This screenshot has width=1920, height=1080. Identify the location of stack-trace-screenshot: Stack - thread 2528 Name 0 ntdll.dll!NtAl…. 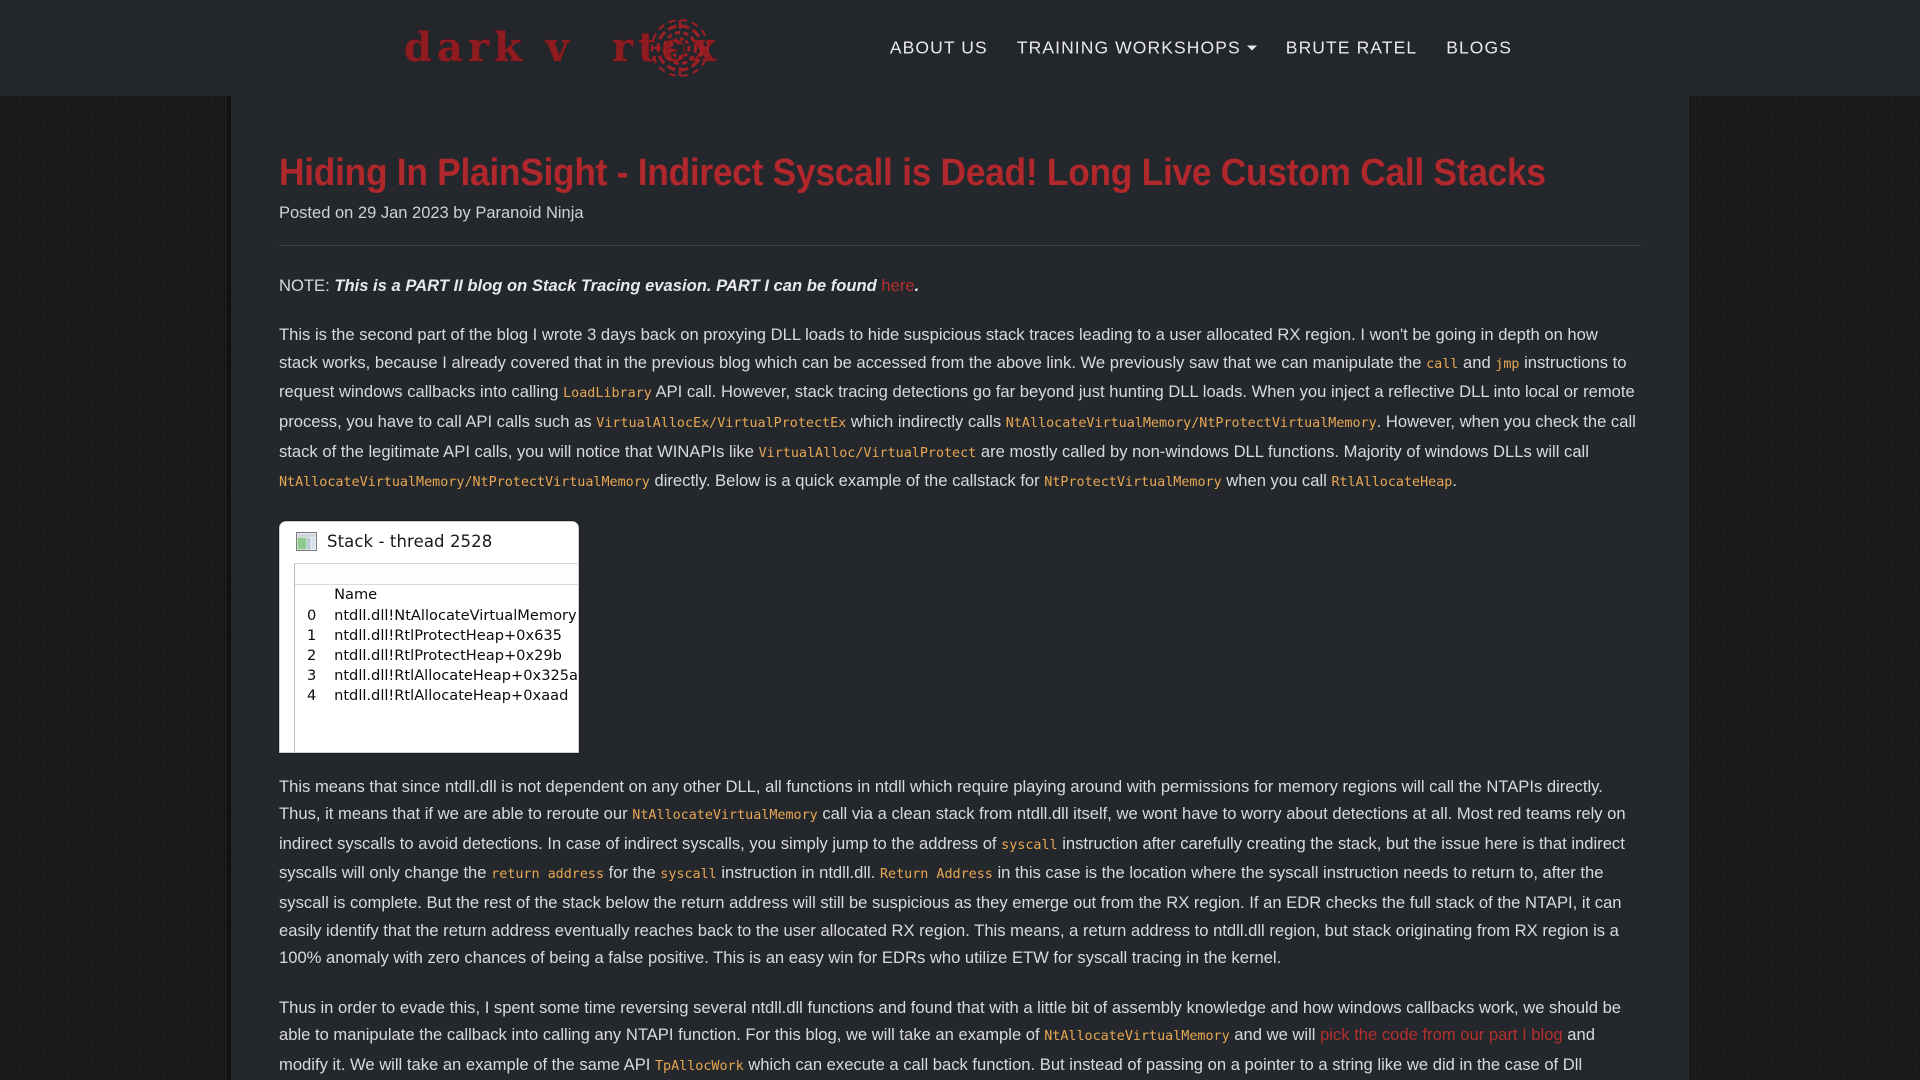
(429, 636).